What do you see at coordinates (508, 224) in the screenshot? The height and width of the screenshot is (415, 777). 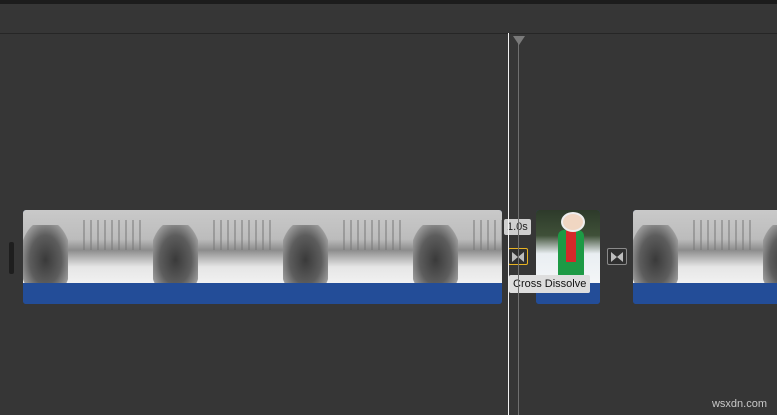 I see `playhead` at bounding box center [508, 224].